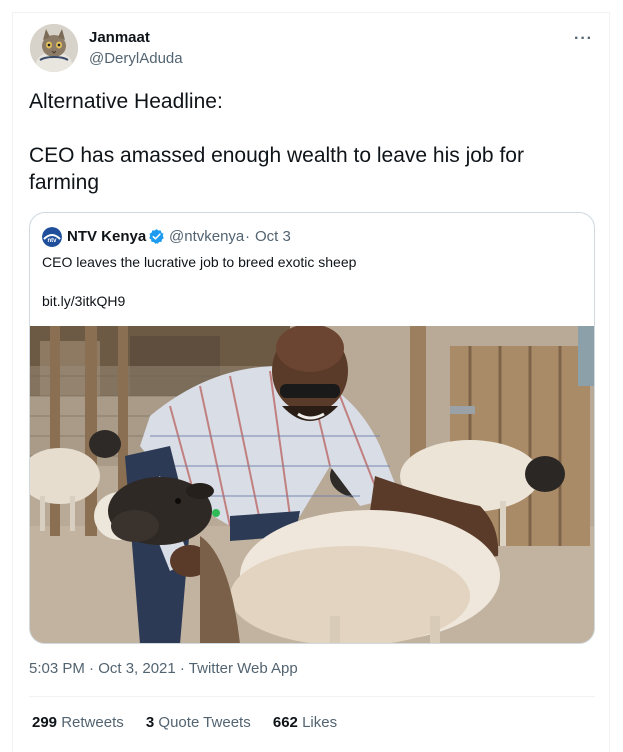  What do you see at coordinates (83, 301) in the screenshot?
I see `quoted-link: bit.ly/3itkQH9` at bounding box center [83, 301].